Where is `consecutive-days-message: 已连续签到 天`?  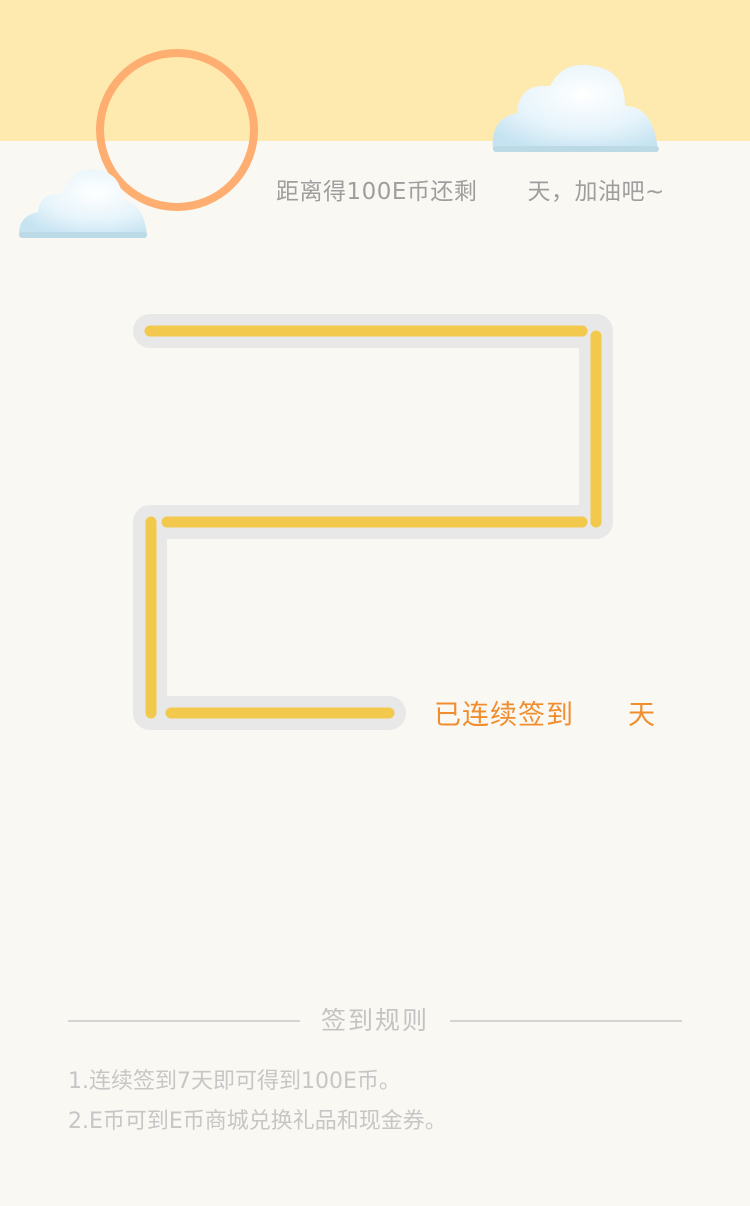 consecutive-days-message: 已连续签到 天 is located at coordinates (545, 712).